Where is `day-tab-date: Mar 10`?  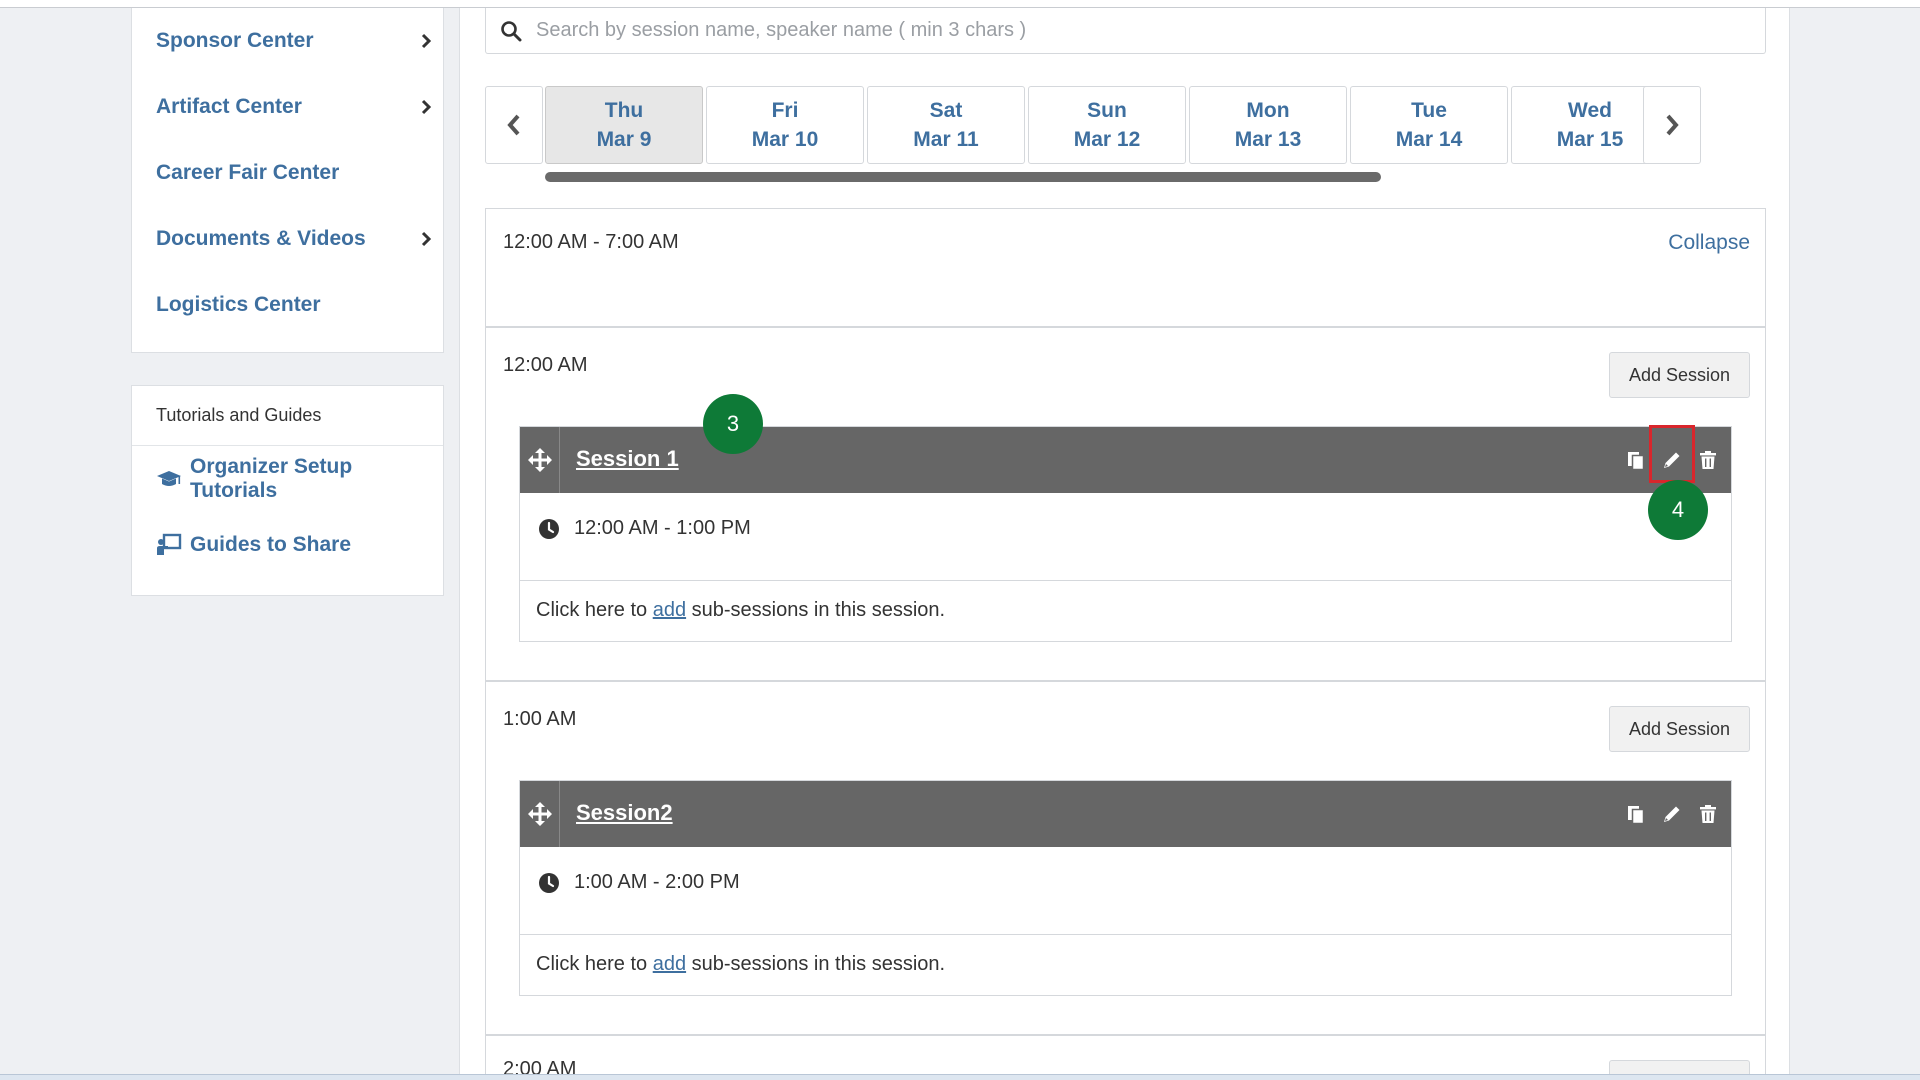
day-tab-date: Mar 10 is located at coordinates (785, 139).